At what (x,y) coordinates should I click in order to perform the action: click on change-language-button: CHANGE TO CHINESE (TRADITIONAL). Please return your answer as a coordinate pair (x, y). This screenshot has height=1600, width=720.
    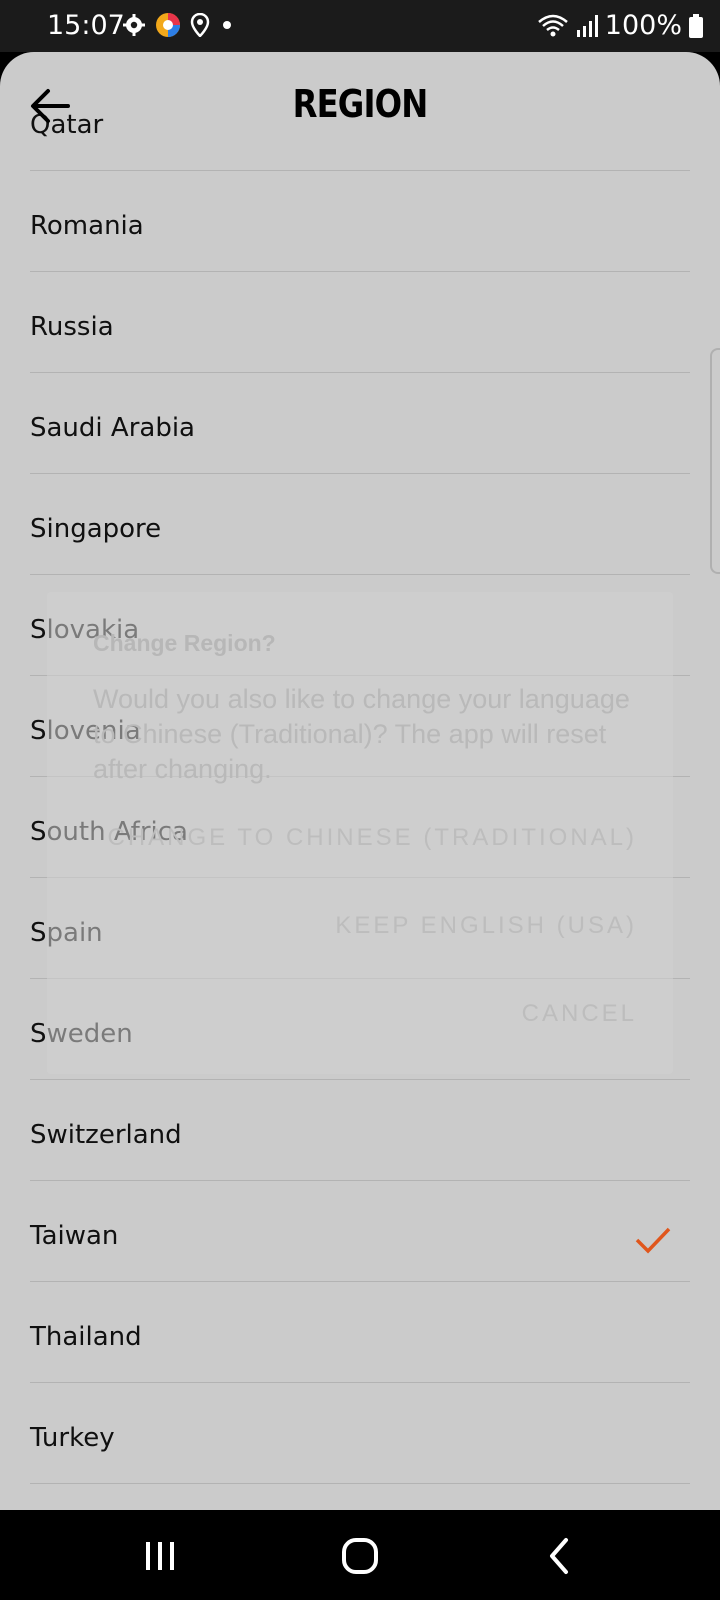
    Looking at the image, I should click on (373, 838).